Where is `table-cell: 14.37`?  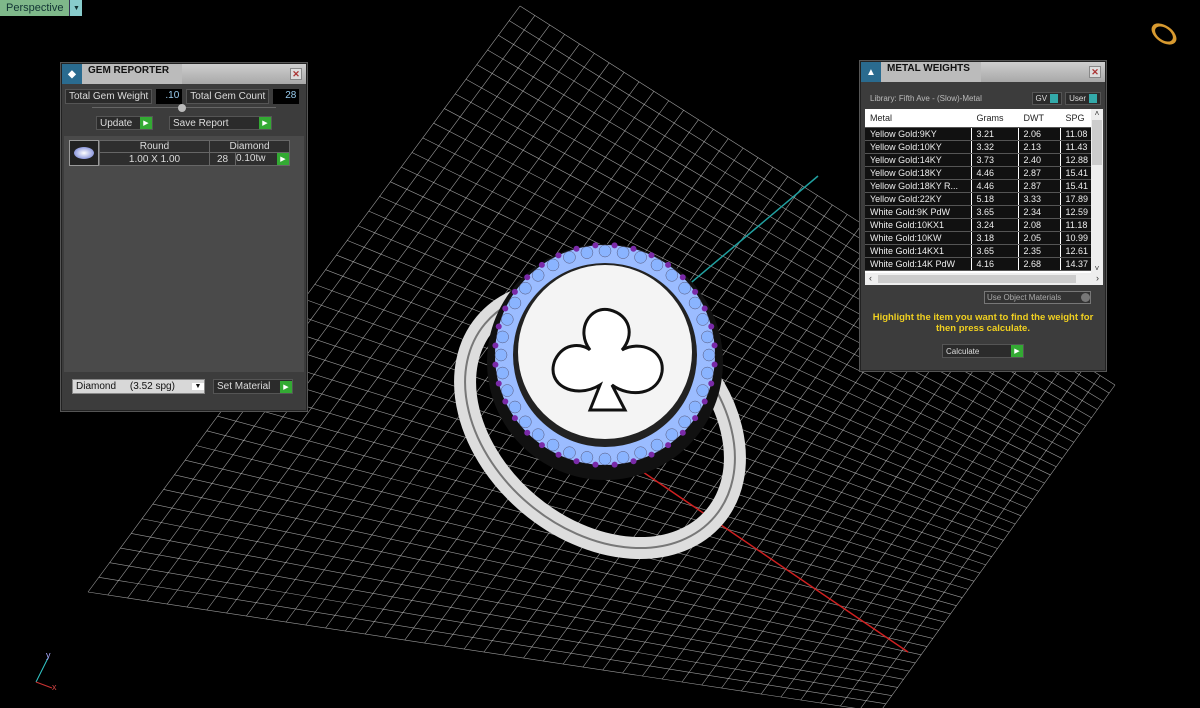 table-cell: 14.37 is located at coordinates (1076, 264).